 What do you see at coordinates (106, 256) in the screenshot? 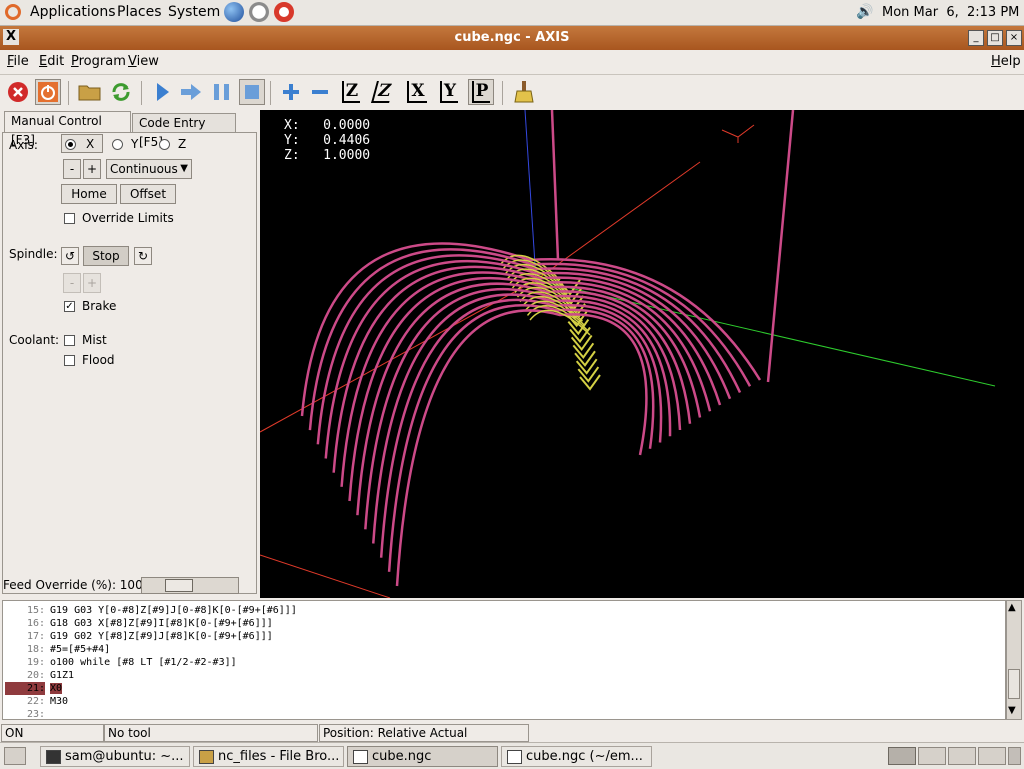
I see `spindle-stop-button: Stop` at bounding box center [106, 256].